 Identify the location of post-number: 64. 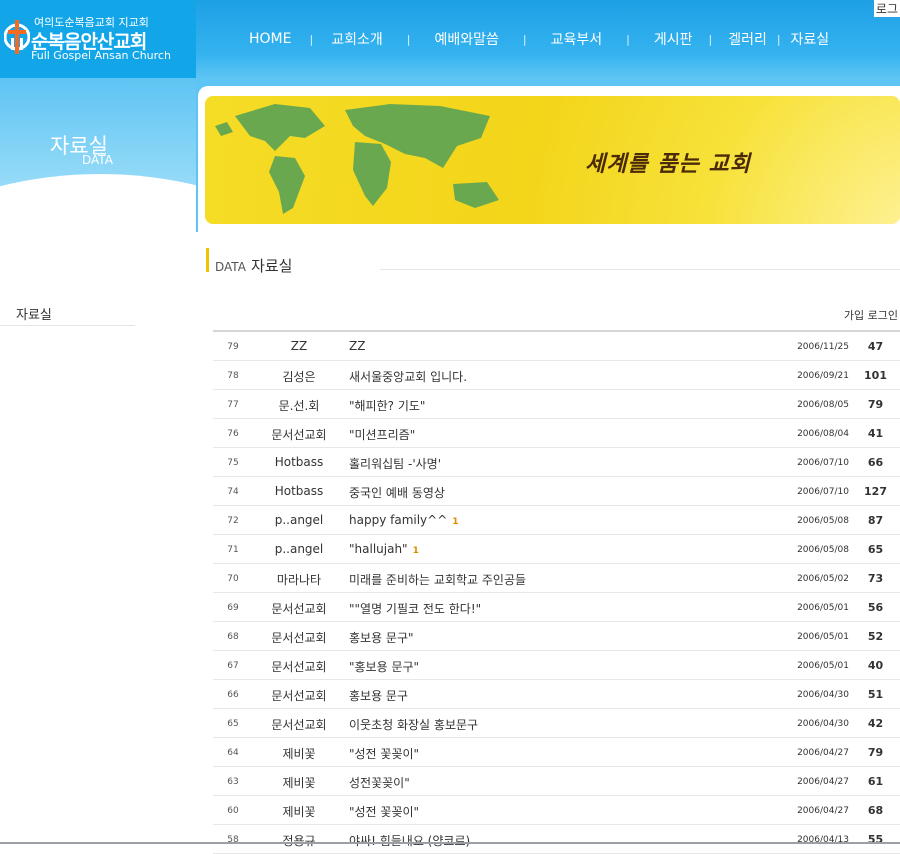
(233, 753).